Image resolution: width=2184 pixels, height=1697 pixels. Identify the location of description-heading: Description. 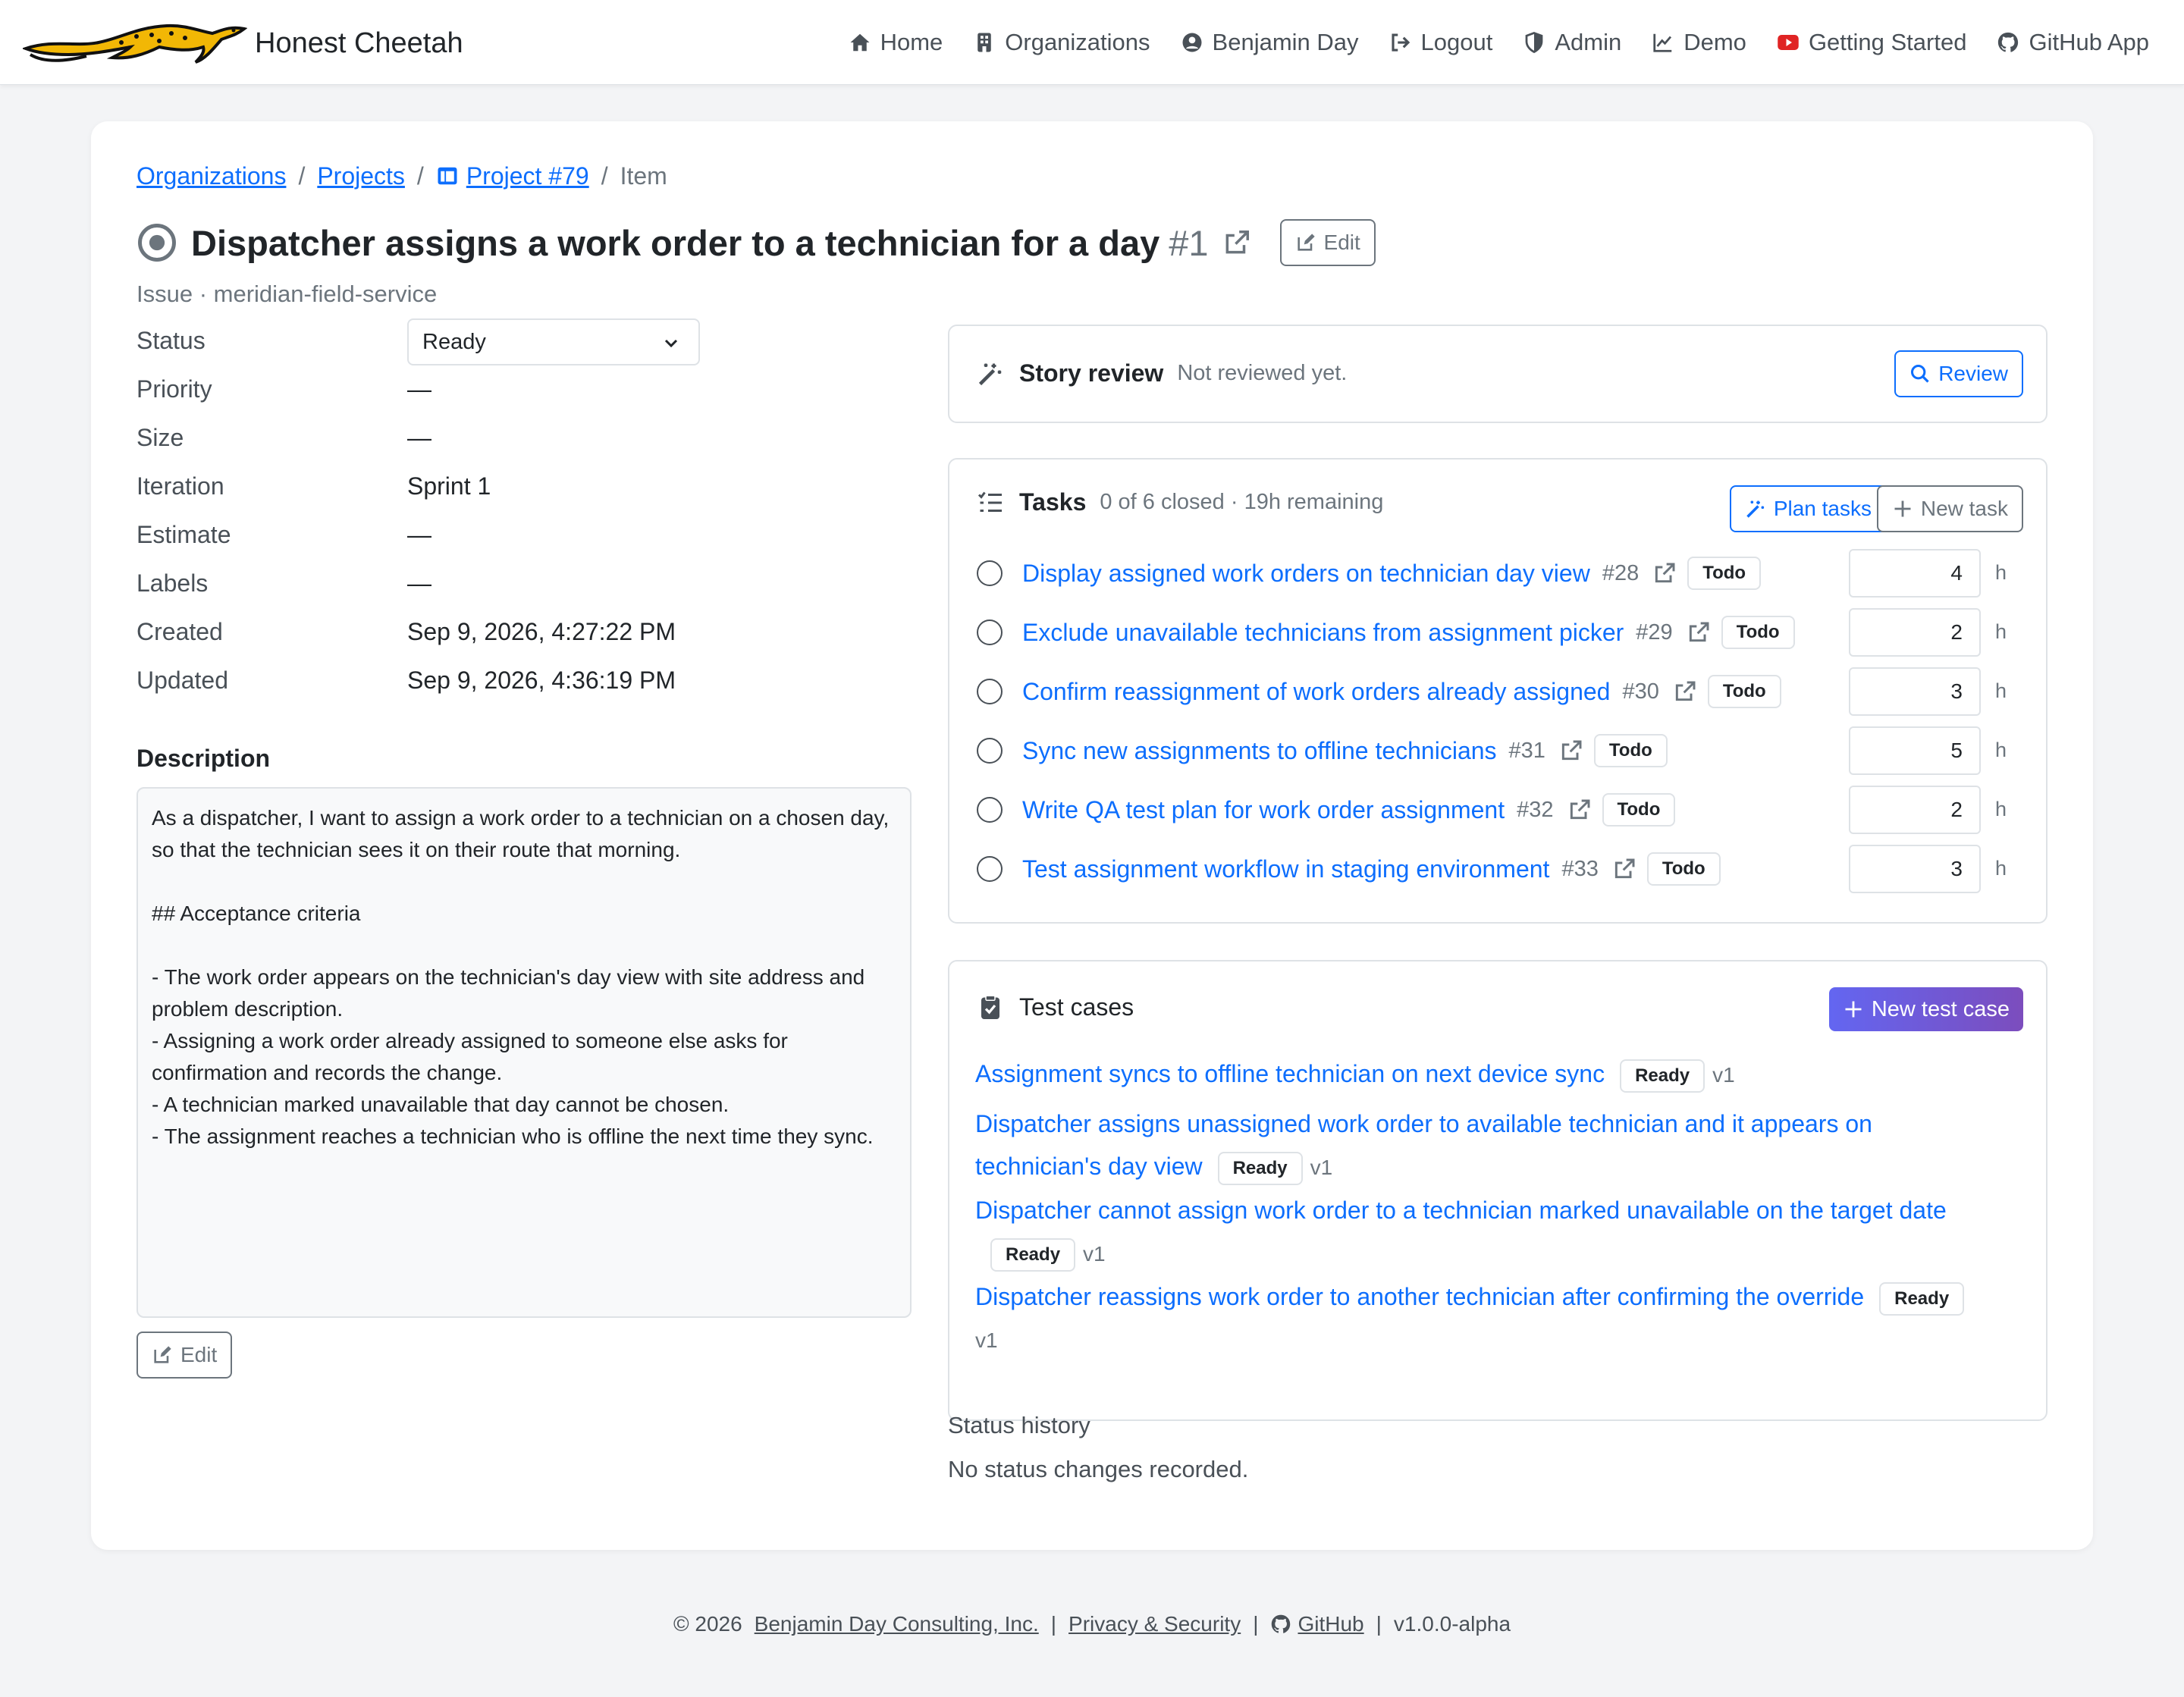
(203, 758).